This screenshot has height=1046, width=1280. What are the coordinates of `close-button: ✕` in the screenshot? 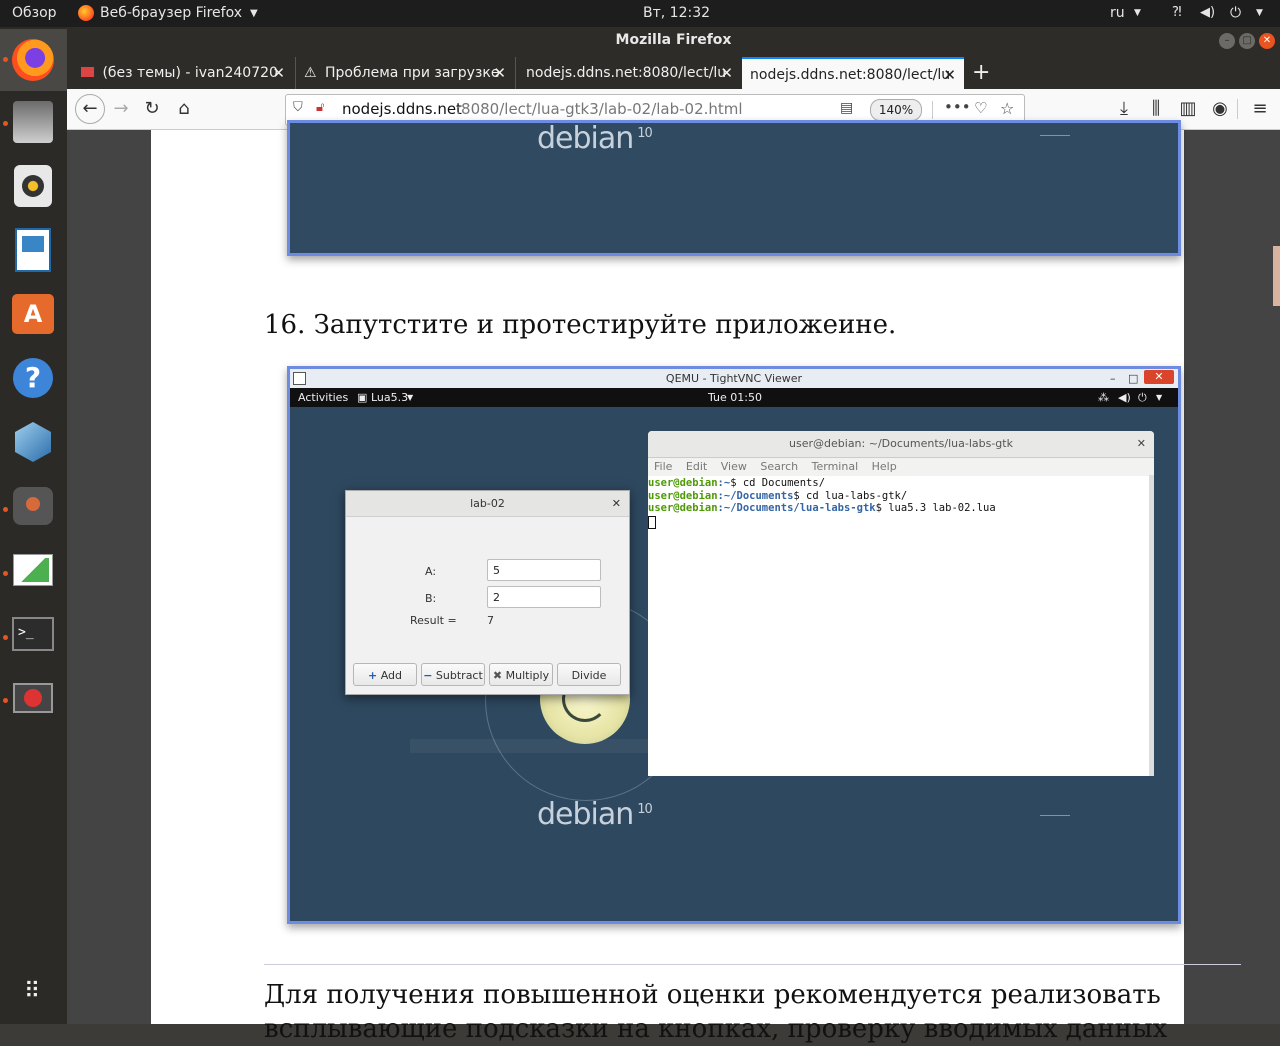 It's located at (1267, 41).